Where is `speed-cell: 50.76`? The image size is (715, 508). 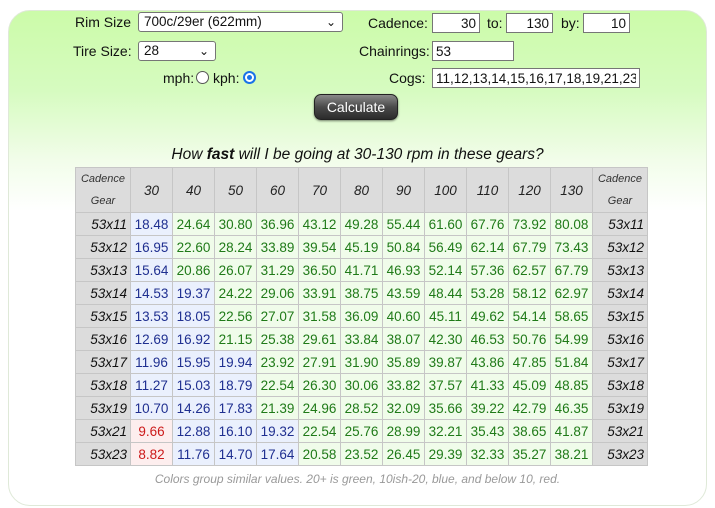
speed-cell: 50.76 is located at coordinates (529, 339).